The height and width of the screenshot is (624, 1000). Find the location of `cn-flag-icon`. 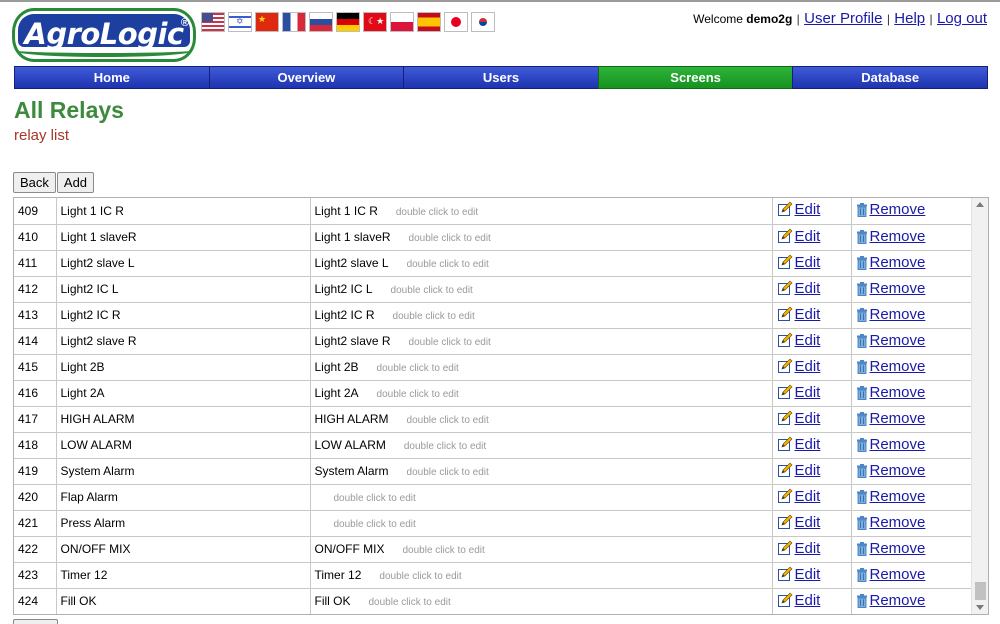

cn-flag-icon is located at coordinates (267, 22).